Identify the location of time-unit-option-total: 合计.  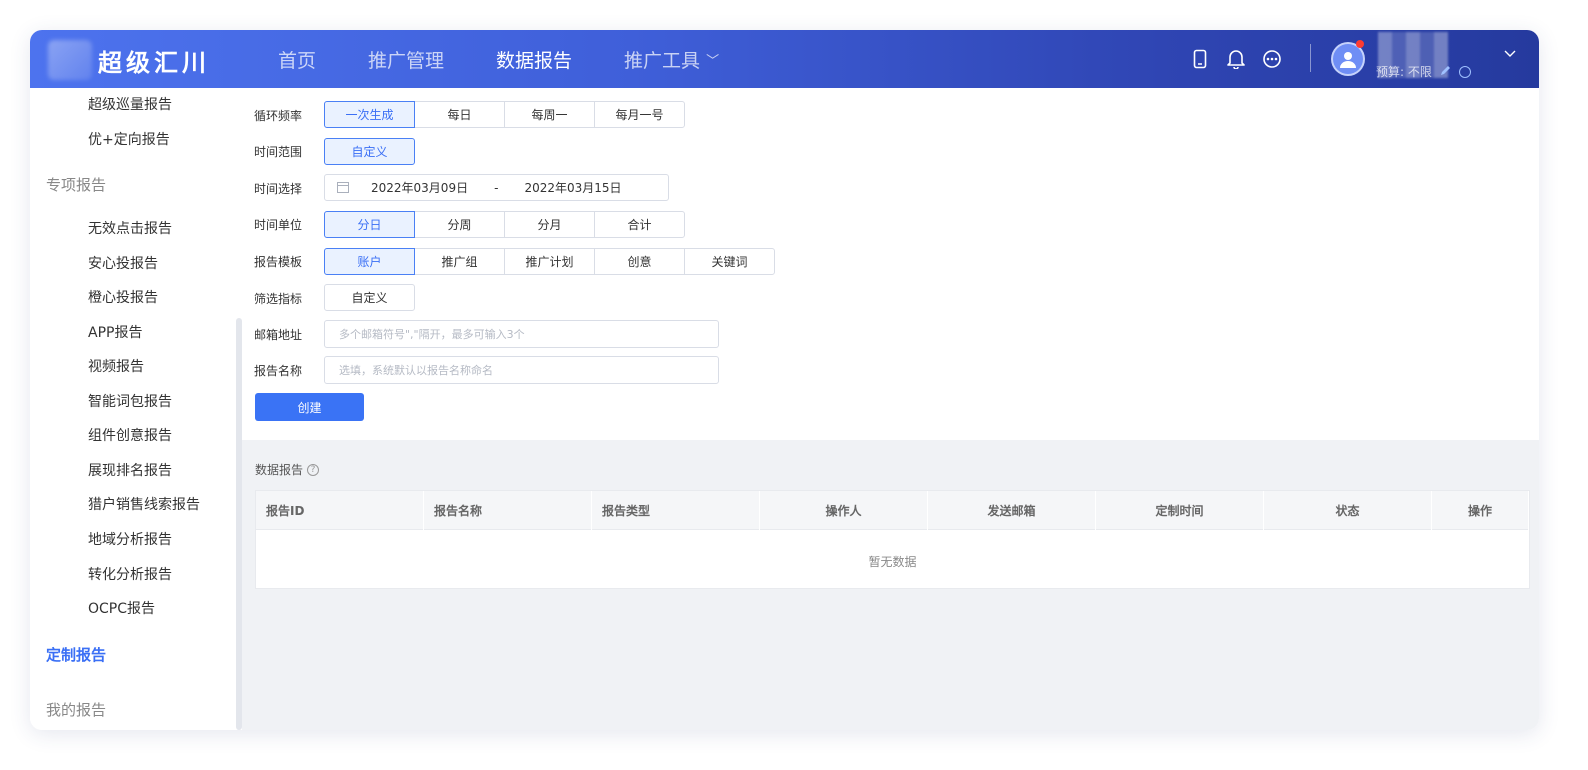
(639, 224).